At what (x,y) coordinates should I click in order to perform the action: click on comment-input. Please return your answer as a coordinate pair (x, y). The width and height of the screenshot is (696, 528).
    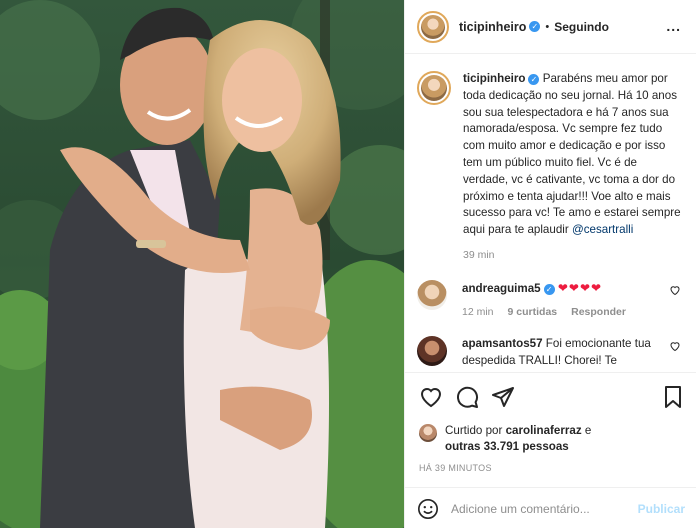
    Looking at the image, I should click on (541, 508).